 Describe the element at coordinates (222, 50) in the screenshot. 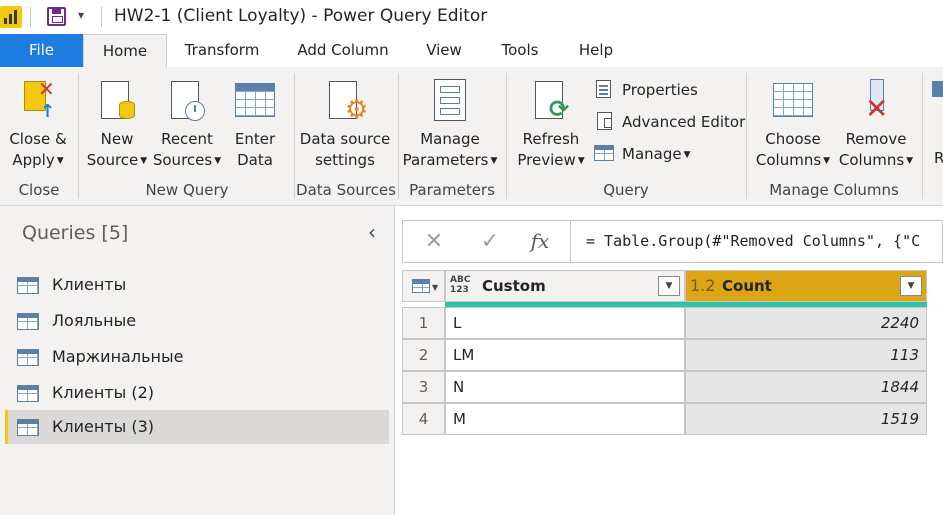

I see `tab-transform: Transform` at that location.